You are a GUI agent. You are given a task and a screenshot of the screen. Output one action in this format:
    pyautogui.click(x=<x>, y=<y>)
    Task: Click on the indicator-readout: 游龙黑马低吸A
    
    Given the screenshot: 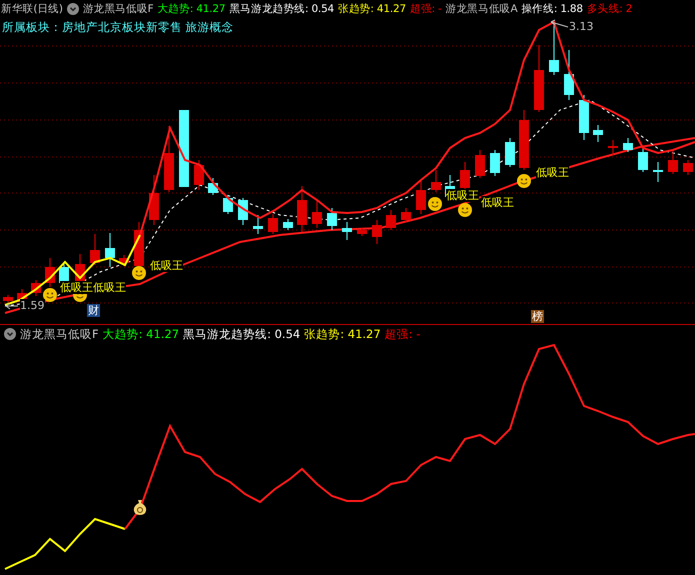 What is the action you would take?
    pyautogui.click(x=482, y=9)
    